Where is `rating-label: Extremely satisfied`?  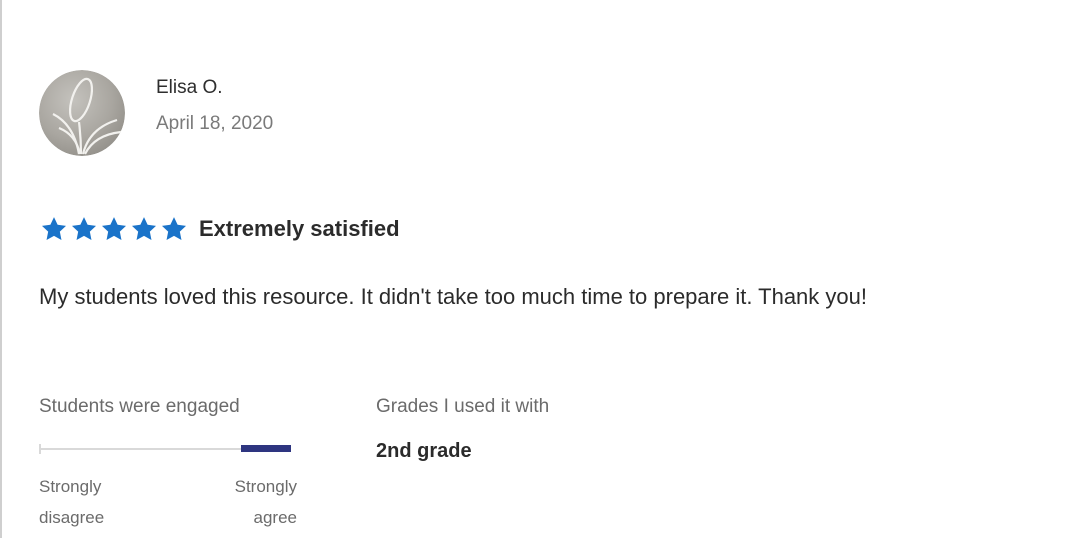 rating-label: Extremely satisfied is located at coordinates (299, 228).